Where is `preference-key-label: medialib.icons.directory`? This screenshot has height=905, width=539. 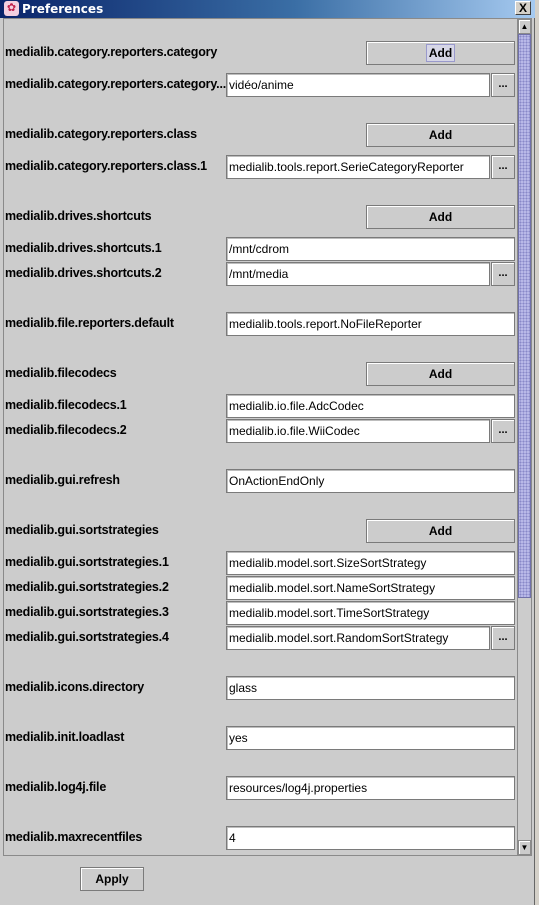 preference-key-label: medialib.icons.directory is located at coordinates (74, 687).